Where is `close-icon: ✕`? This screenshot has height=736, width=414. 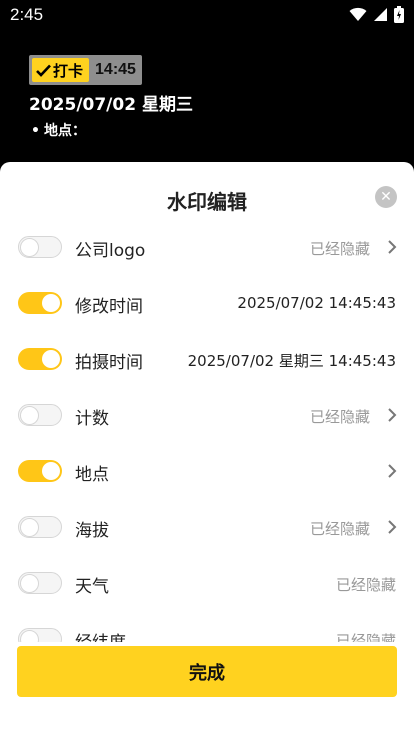
close-icon: ✕ is located at coordinates (386, 197).